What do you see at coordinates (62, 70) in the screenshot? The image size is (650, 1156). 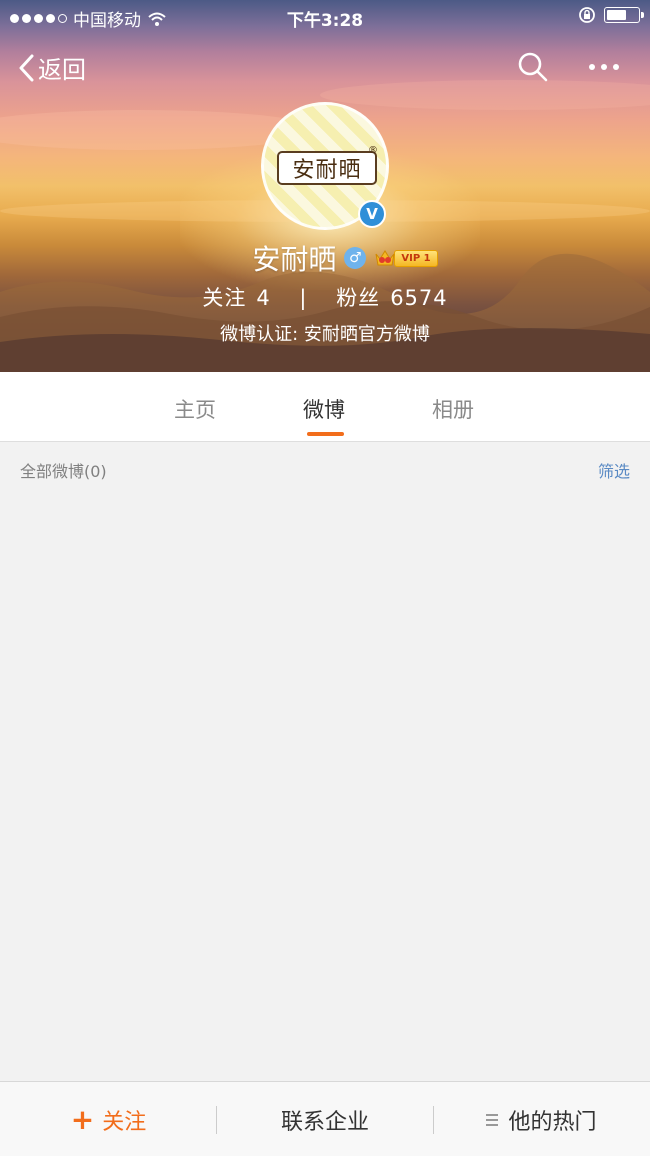 I see `back-label: 返回` at bounding box center [62, 70].